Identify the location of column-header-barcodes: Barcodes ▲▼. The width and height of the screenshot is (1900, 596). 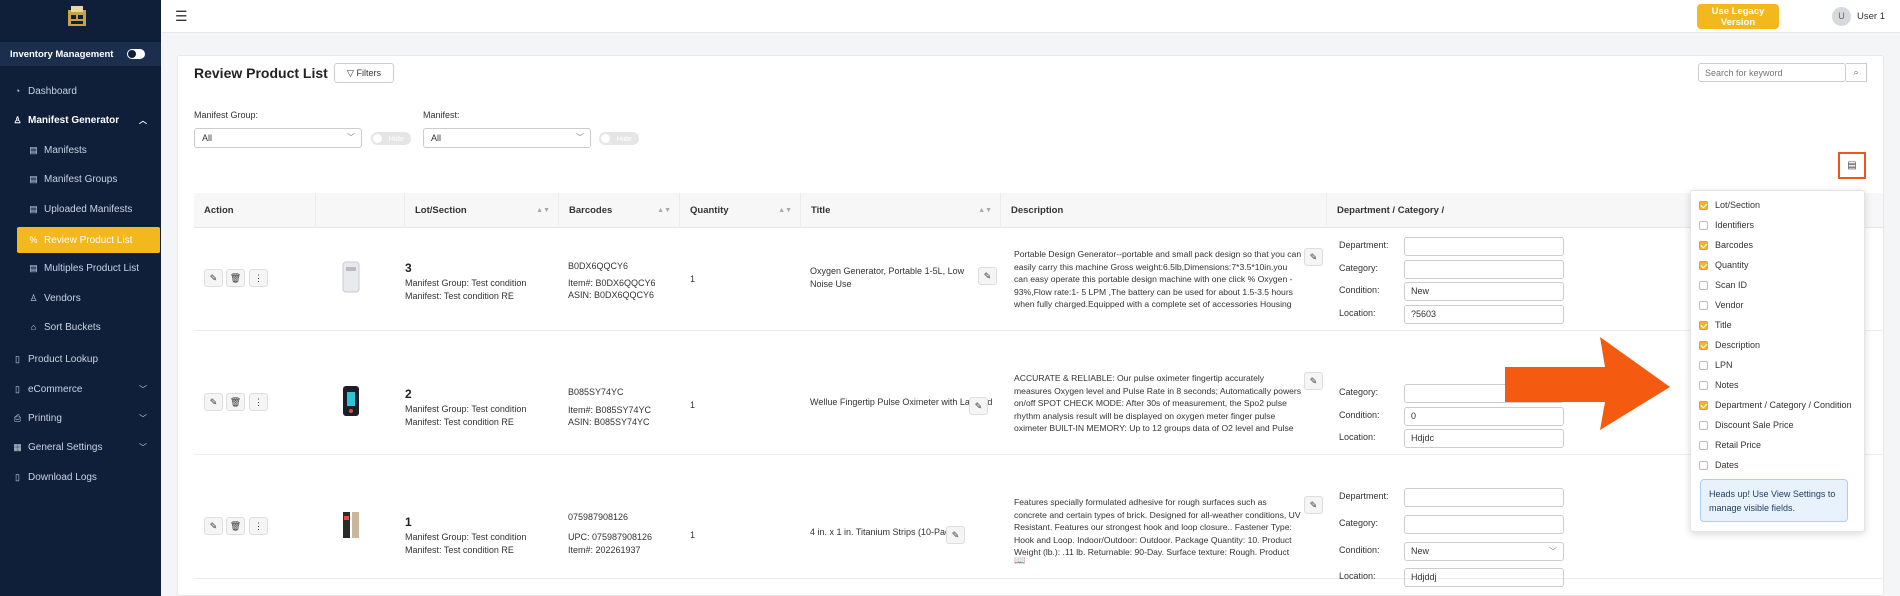
(619, 210).